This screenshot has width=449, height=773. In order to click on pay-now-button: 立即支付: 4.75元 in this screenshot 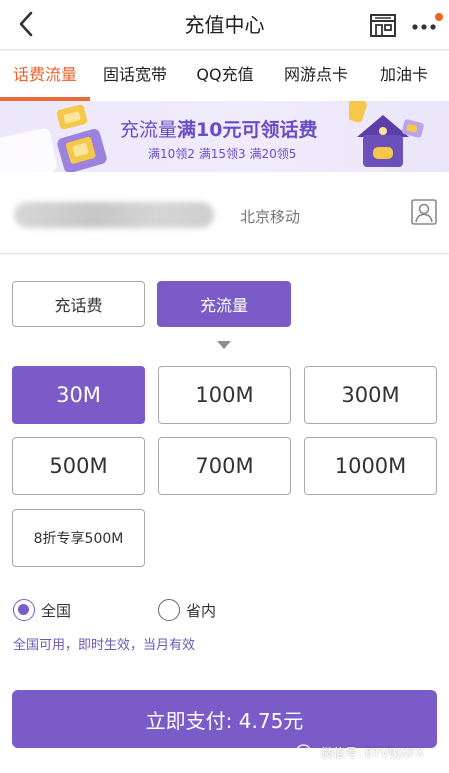, I will do `click(224, 719)`.